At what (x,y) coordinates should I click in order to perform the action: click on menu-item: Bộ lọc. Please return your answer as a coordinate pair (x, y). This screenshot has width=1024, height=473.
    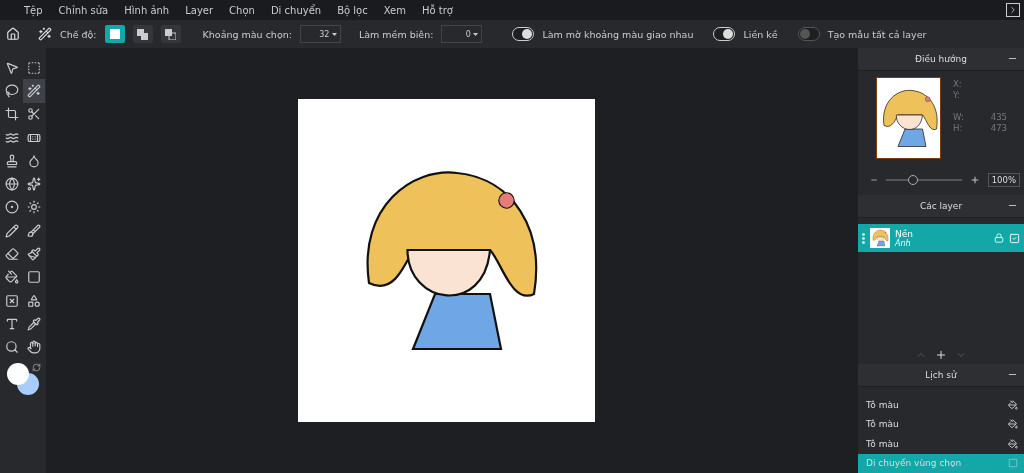
    Looking at the image, I should click on (352, 10).